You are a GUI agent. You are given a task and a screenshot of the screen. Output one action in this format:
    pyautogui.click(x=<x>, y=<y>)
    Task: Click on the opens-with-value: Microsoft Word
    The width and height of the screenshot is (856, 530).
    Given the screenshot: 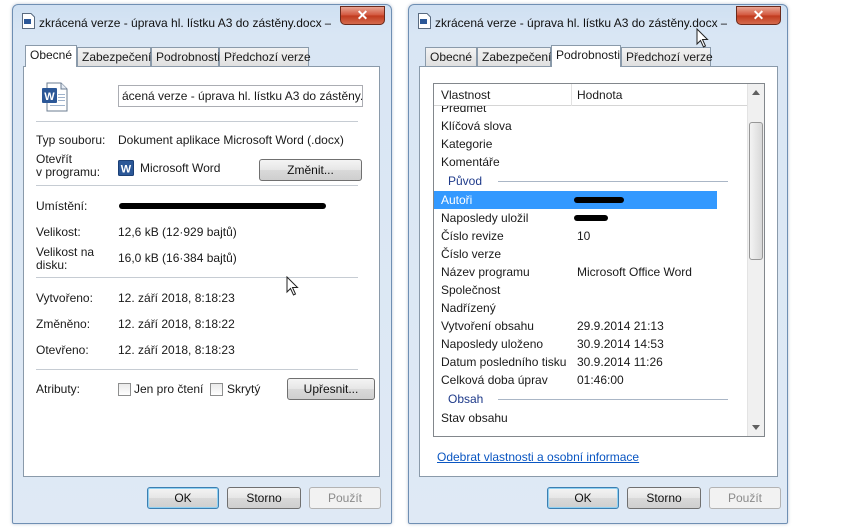 What is the action you would take?
    pyautogui.click(x=180, y=168)
    